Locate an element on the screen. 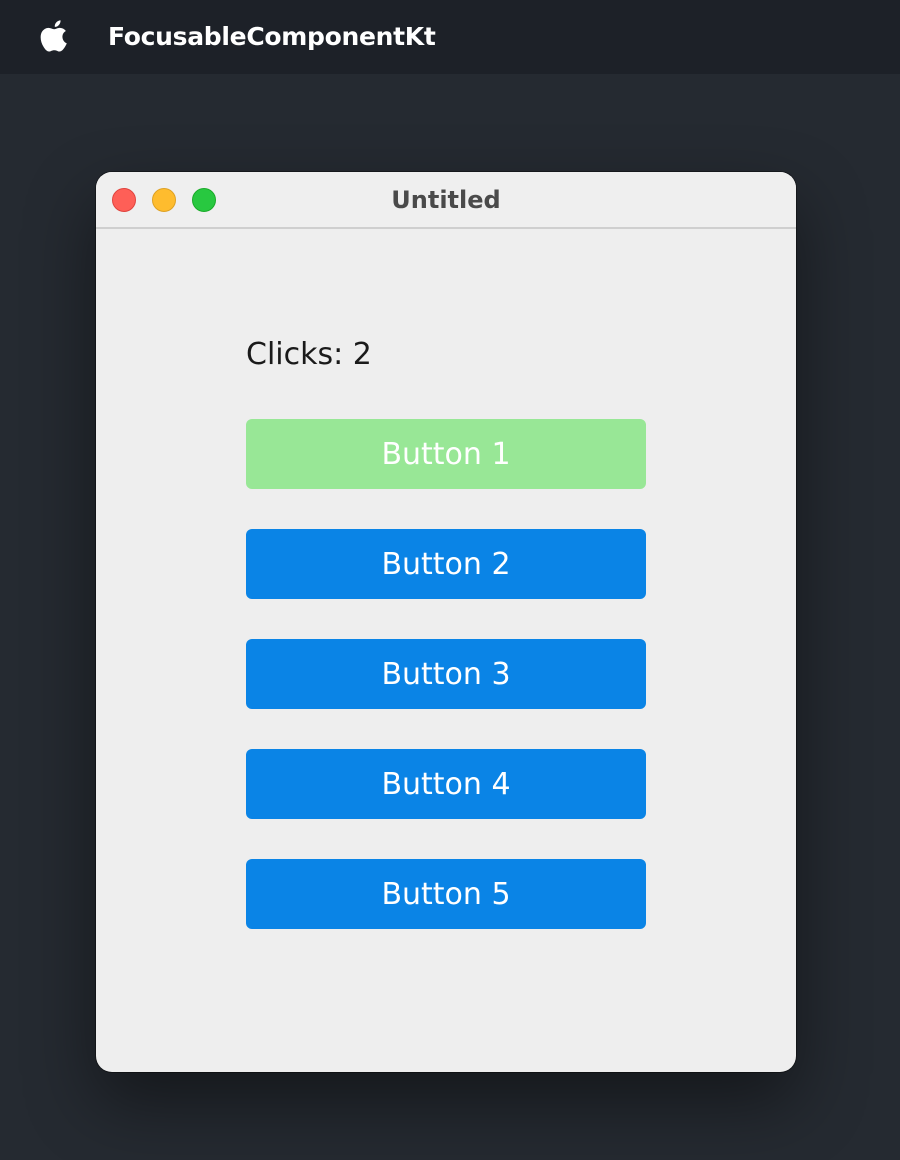  button-1: Button 1 is located at coordinates (446, 454).